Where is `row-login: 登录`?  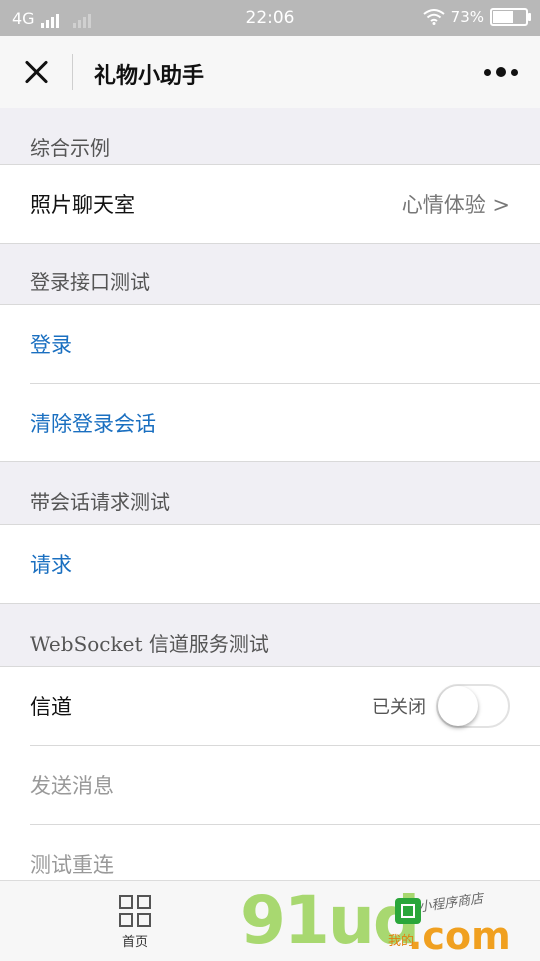 row-login: 登录 is located at coordinates (285, 344).